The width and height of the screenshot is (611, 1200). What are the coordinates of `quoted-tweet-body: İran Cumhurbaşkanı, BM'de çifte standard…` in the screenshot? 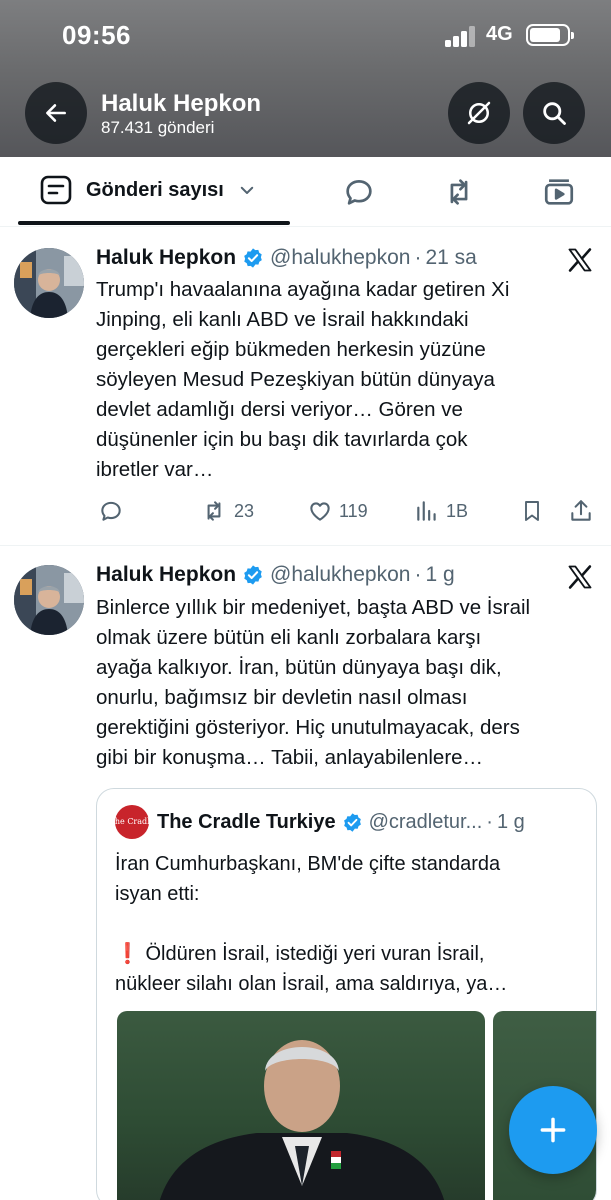 It's located at (350, 924).